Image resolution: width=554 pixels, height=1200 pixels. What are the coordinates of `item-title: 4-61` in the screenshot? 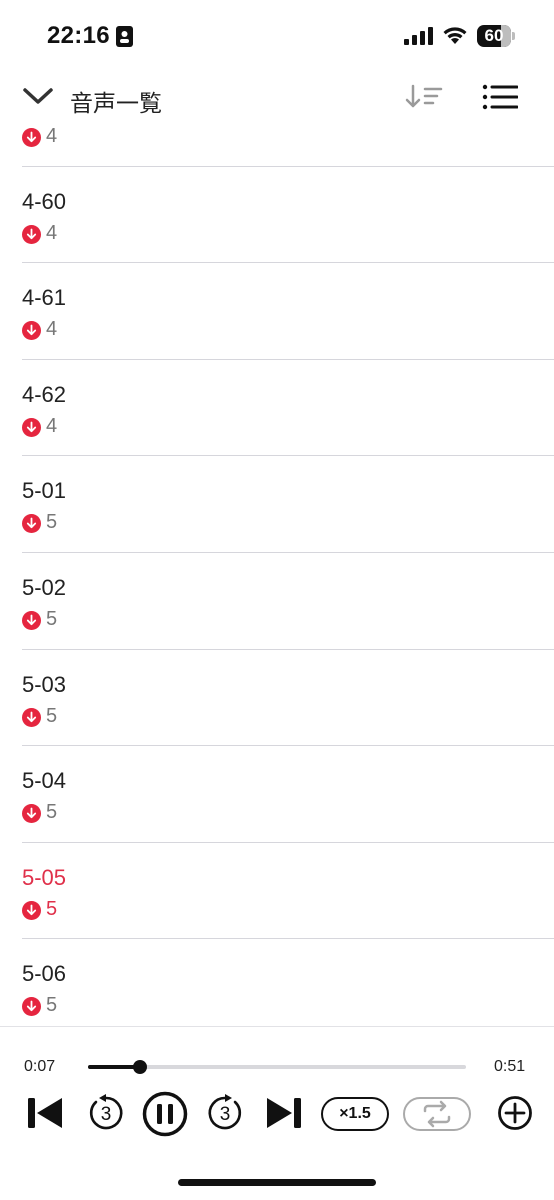 It's located at (44, 298).